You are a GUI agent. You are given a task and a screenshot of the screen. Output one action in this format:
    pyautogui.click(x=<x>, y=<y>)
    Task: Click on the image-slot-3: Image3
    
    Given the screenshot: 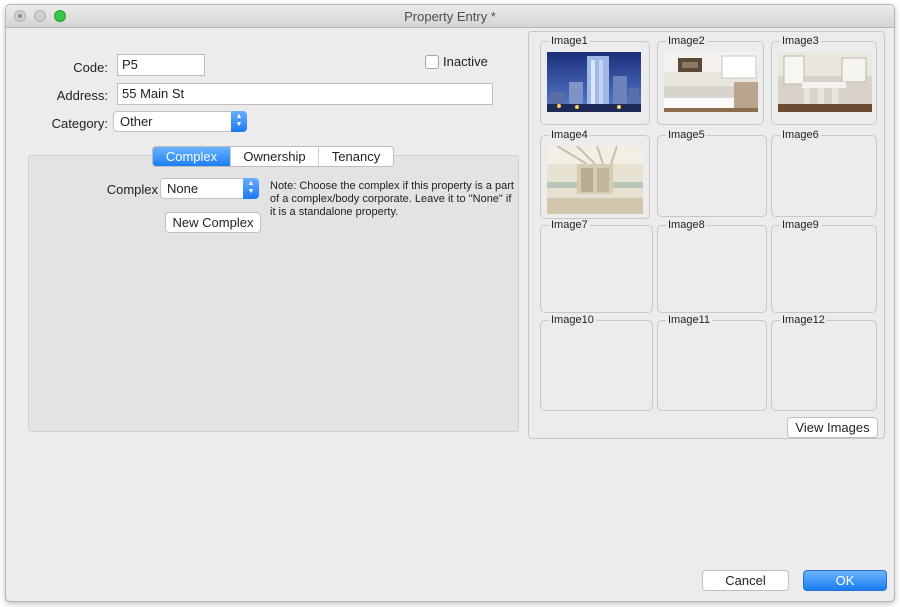 What is the action you would take?
    pyautogui.click(x=824, y=80)
    